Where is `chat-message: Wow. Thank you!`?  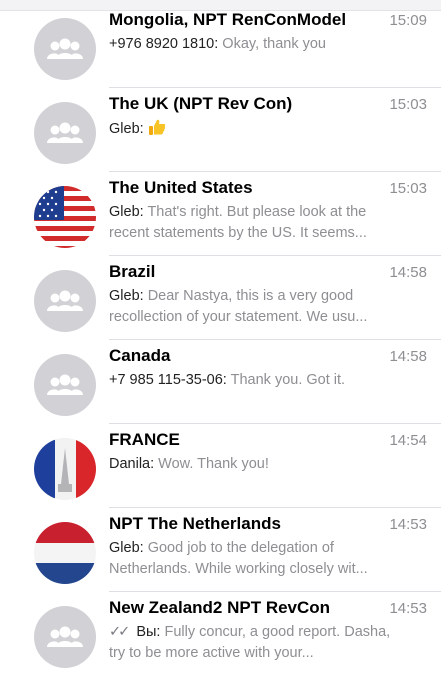 chat-message: Wow. Thank you! is located at coordinates (213, 464).